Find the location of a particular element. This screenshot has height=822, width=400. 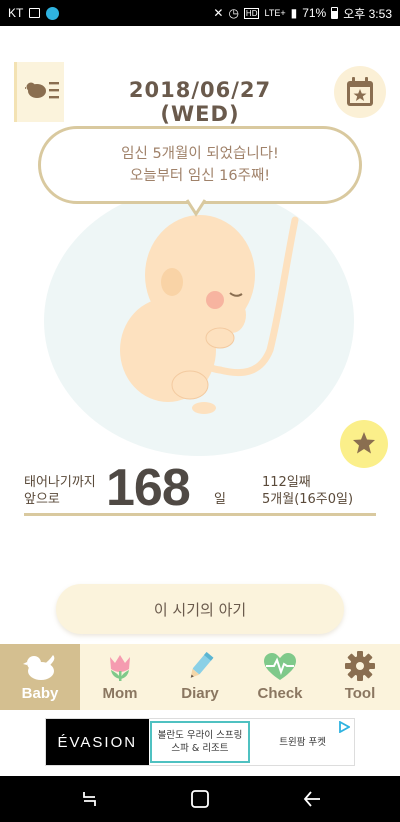

days-unit: 일 is located at coordinates (220, 499).